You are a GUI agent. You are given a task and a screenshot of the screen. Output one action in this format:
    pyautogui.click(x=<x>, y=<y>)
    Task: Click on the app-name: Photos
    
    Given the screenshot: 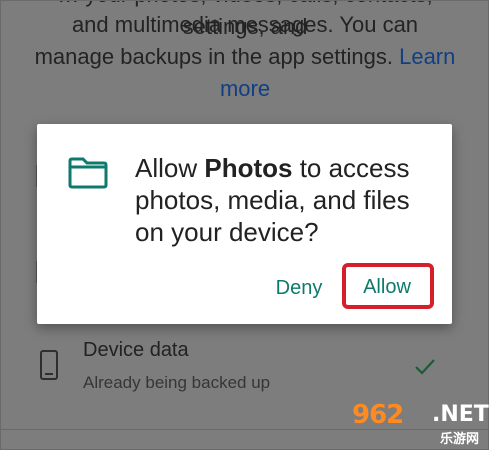 What is the action you would take?
    pyautogui.click(x=248, y=168)
    